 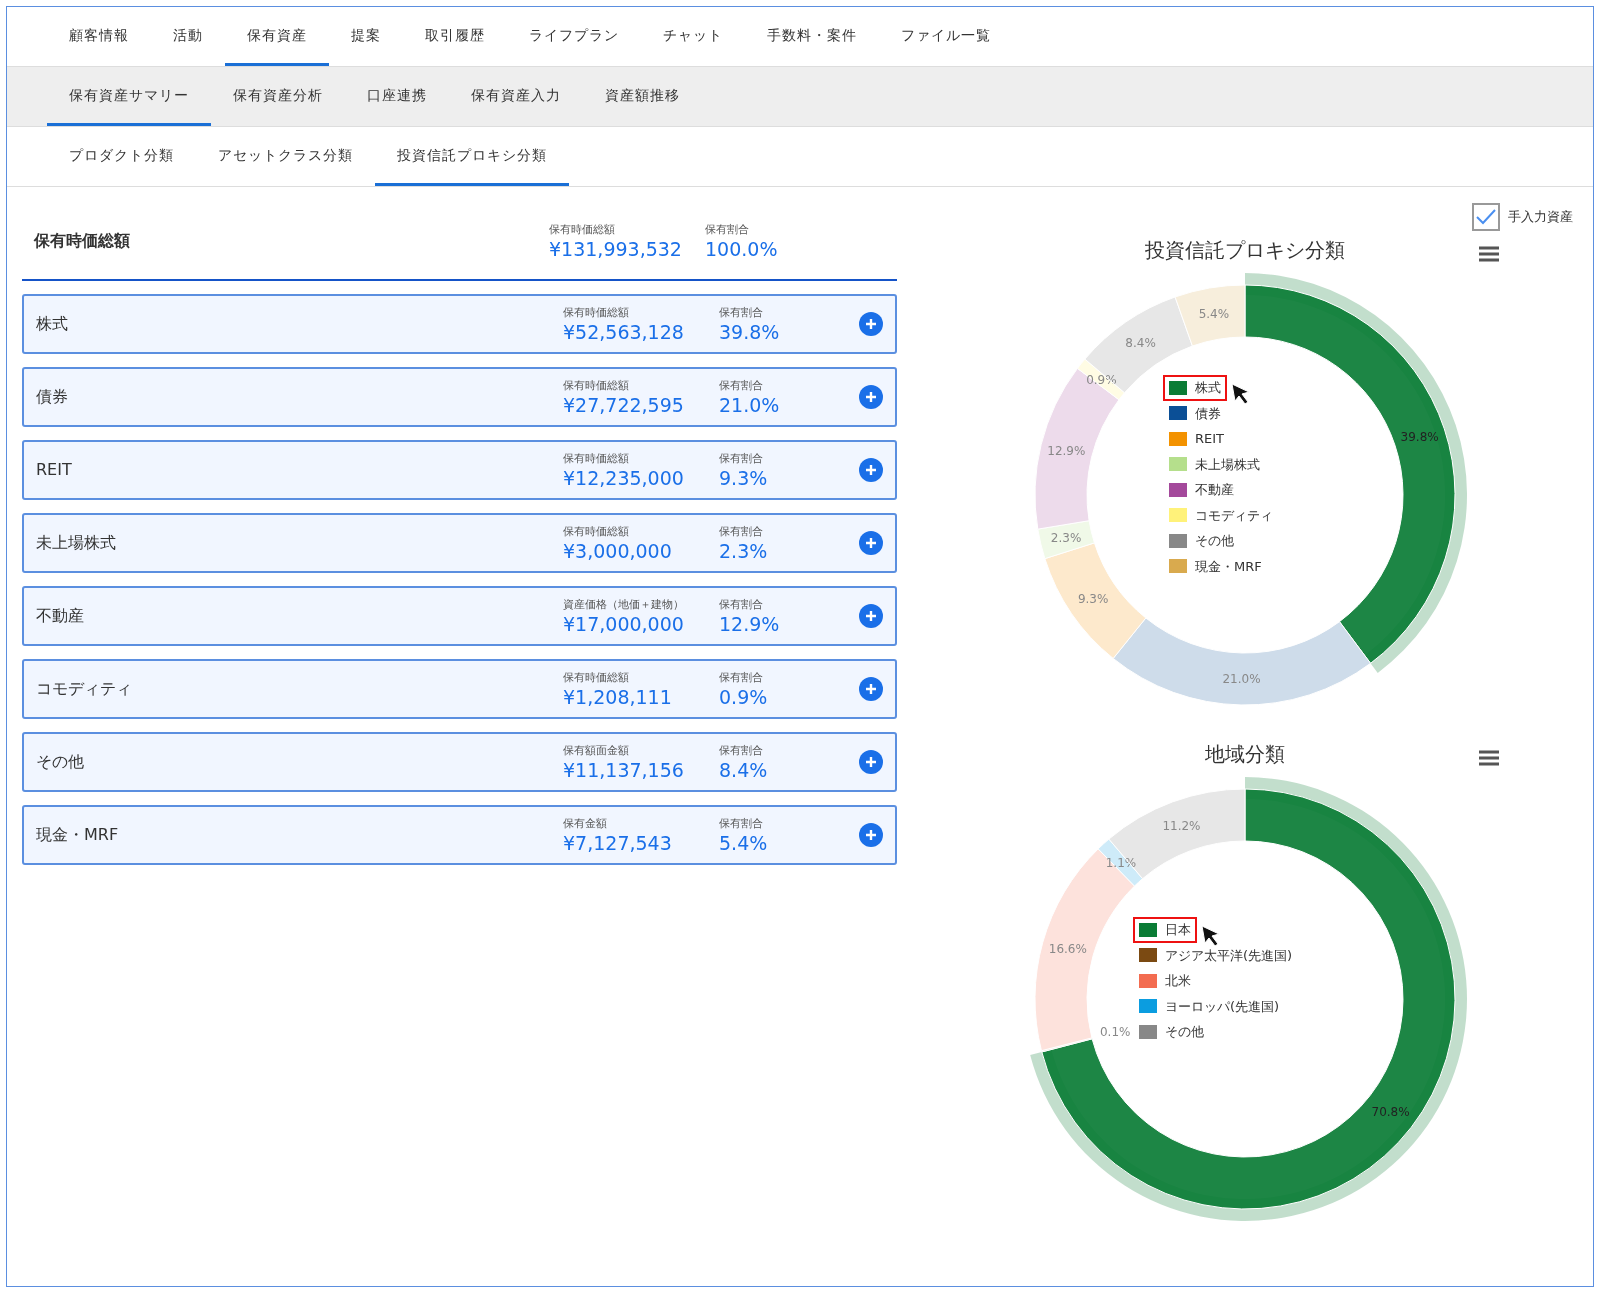 I want to click on tab: 取引履歴, so click(x=455, y=36).